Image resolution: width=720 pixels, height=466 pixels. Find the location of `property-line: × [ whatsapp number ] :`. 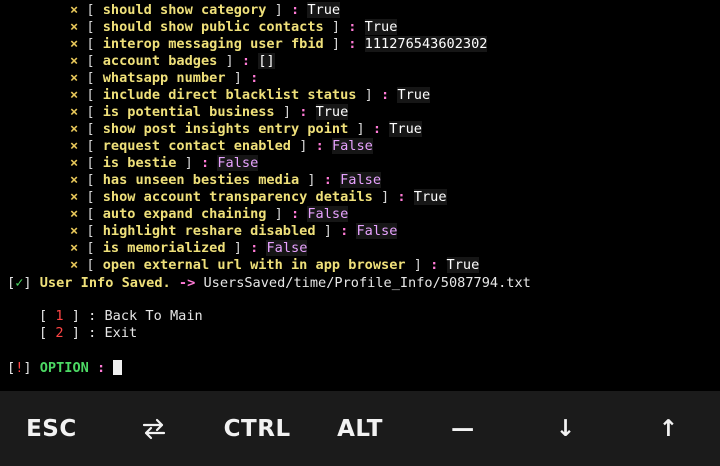

property-line: × [ whatsapp number ] : is located at coordinates (164, 78).